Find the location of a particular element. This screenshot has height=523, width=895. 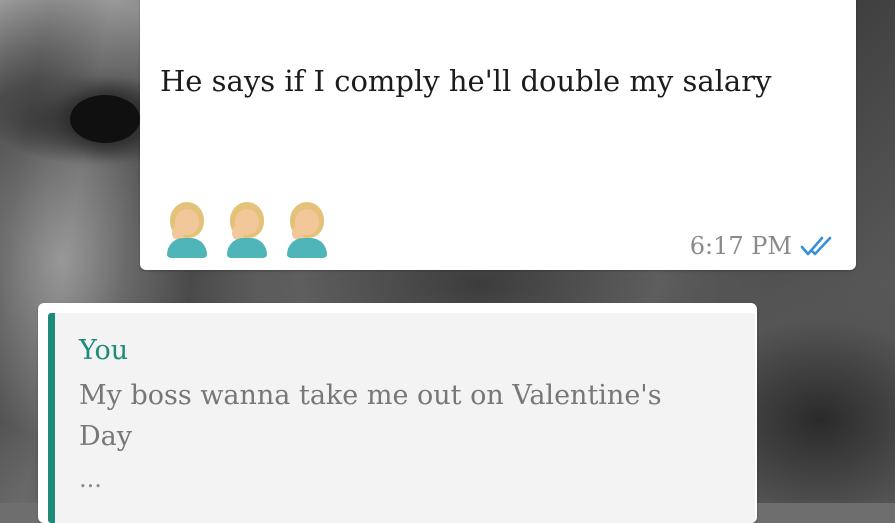

quote-author: You is located at coordinates (104, 350).